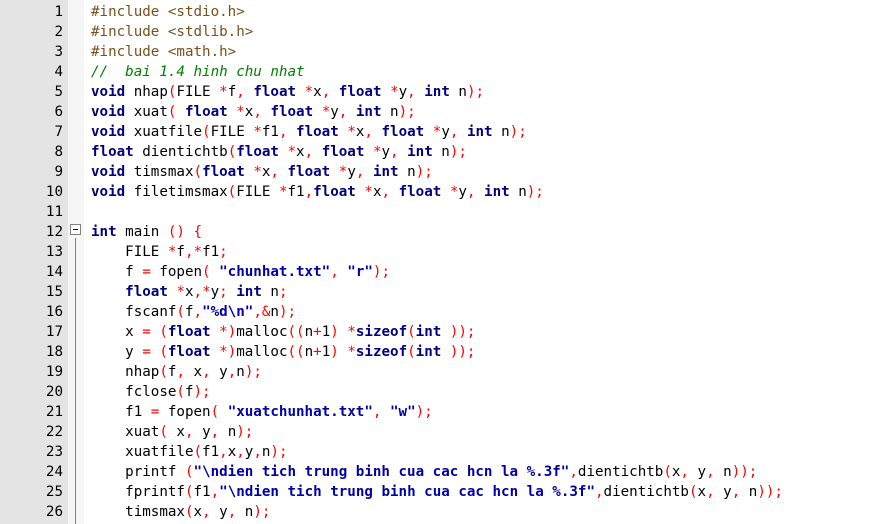  Describe the element at coordinates (159, 252) in the screenshot. I see `code-text: FILE *f,*f1;` at that location.